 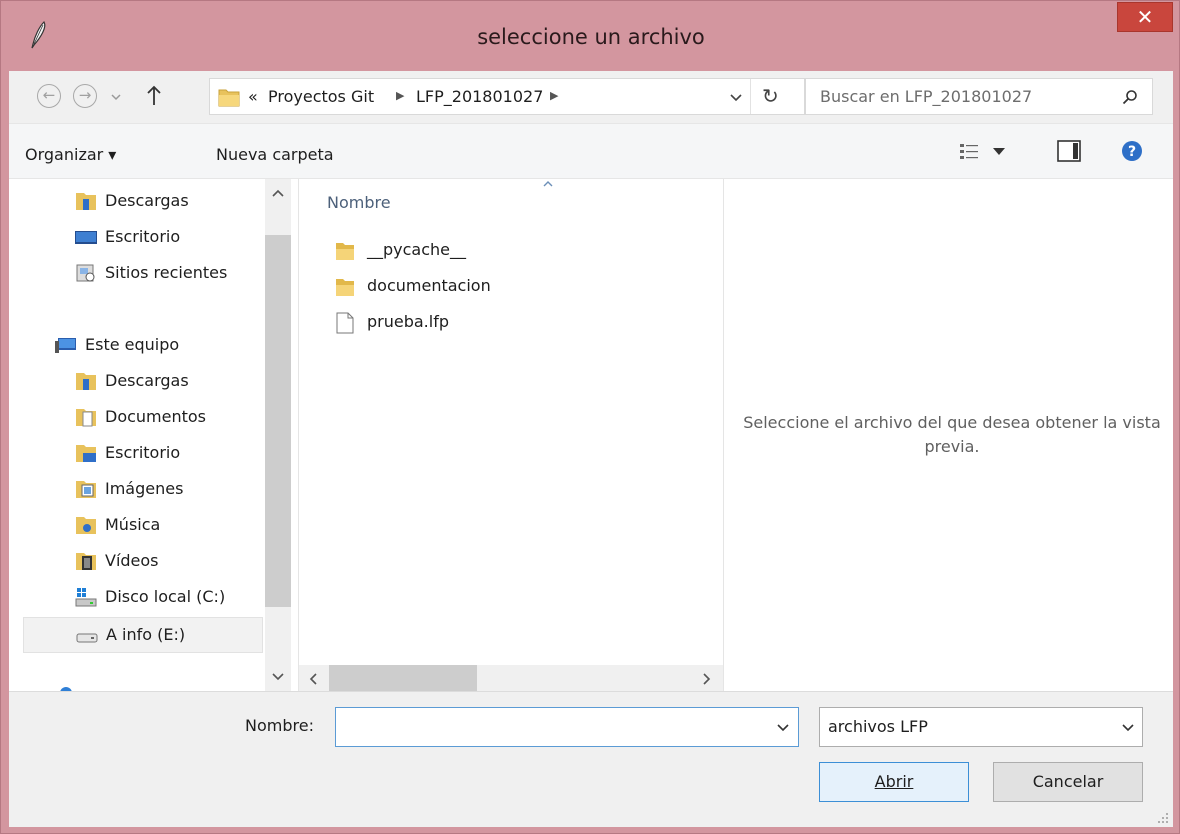 I want to click on local-disk-icon, so click(x=86, y=597).